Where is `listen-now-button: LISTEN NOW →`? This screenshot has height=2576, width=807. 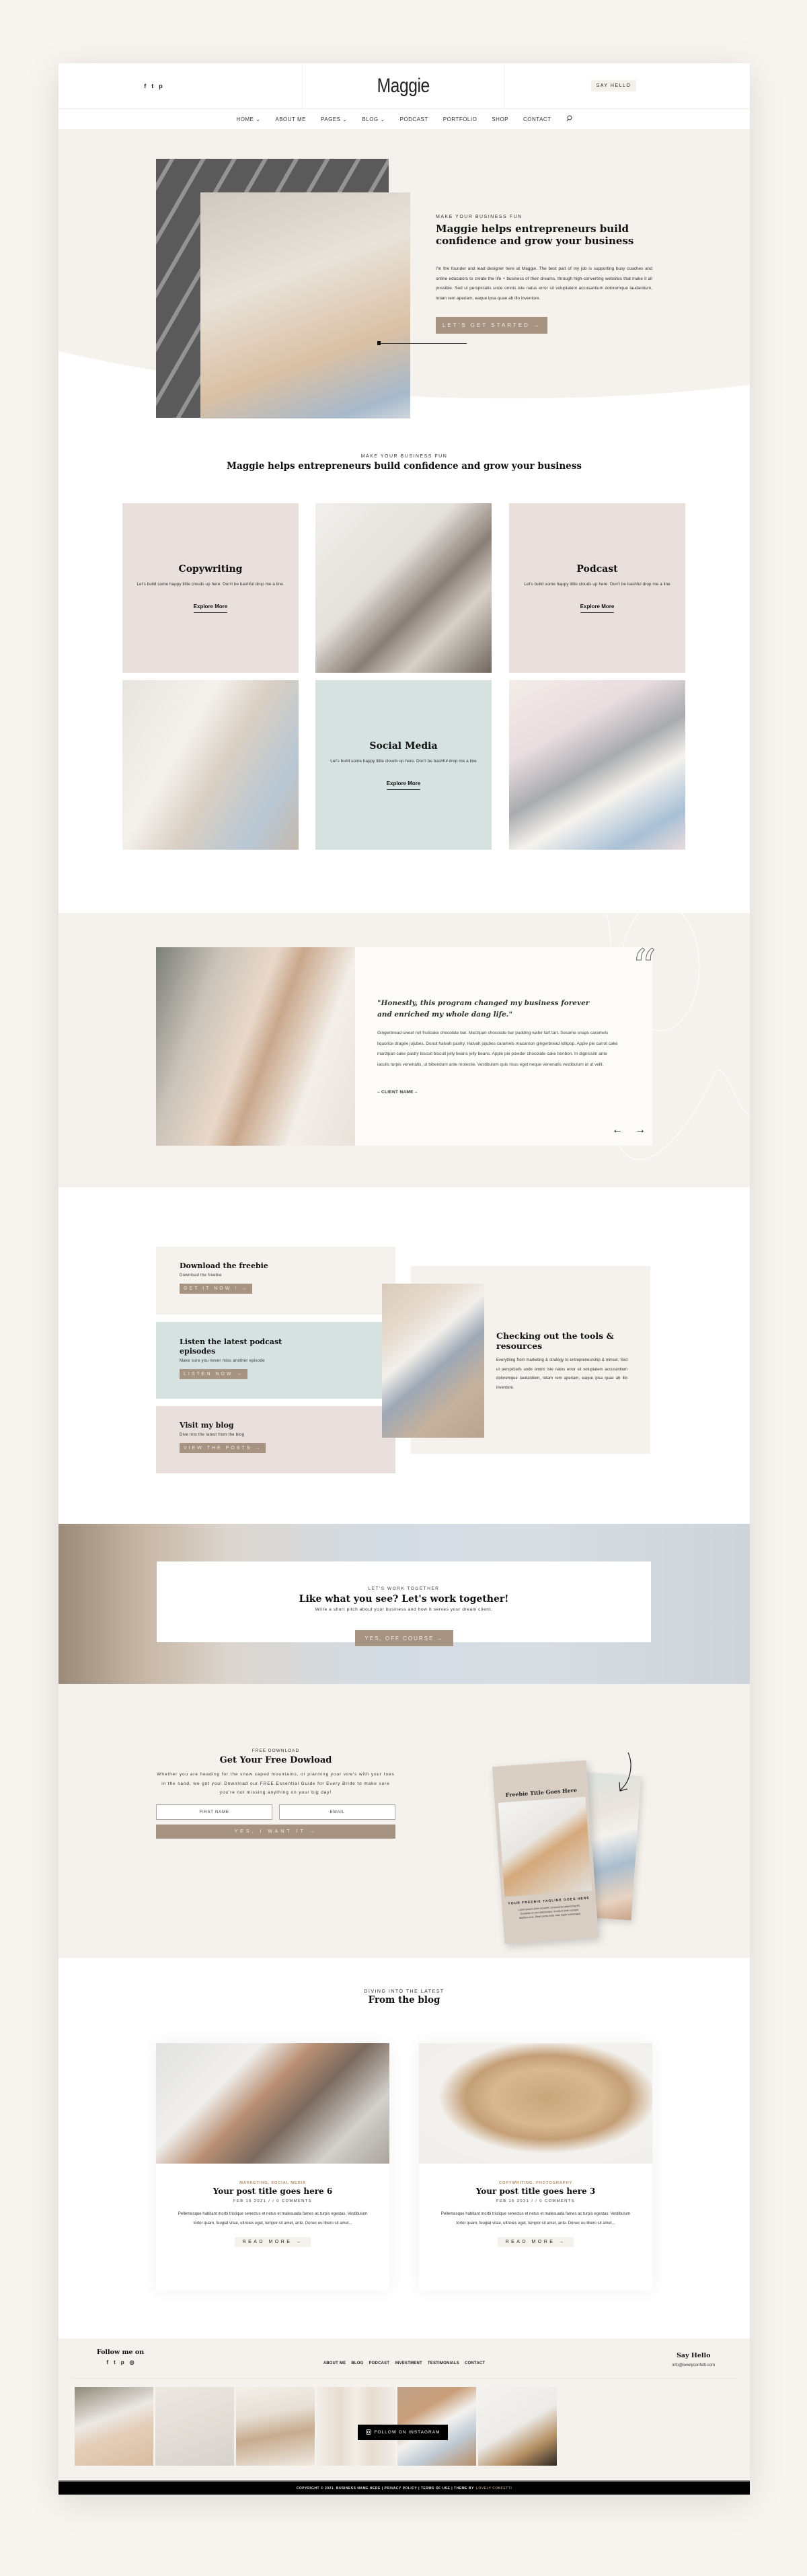 listen-now-button: LISTEN NOW → is located at coordinates (213, 1374).